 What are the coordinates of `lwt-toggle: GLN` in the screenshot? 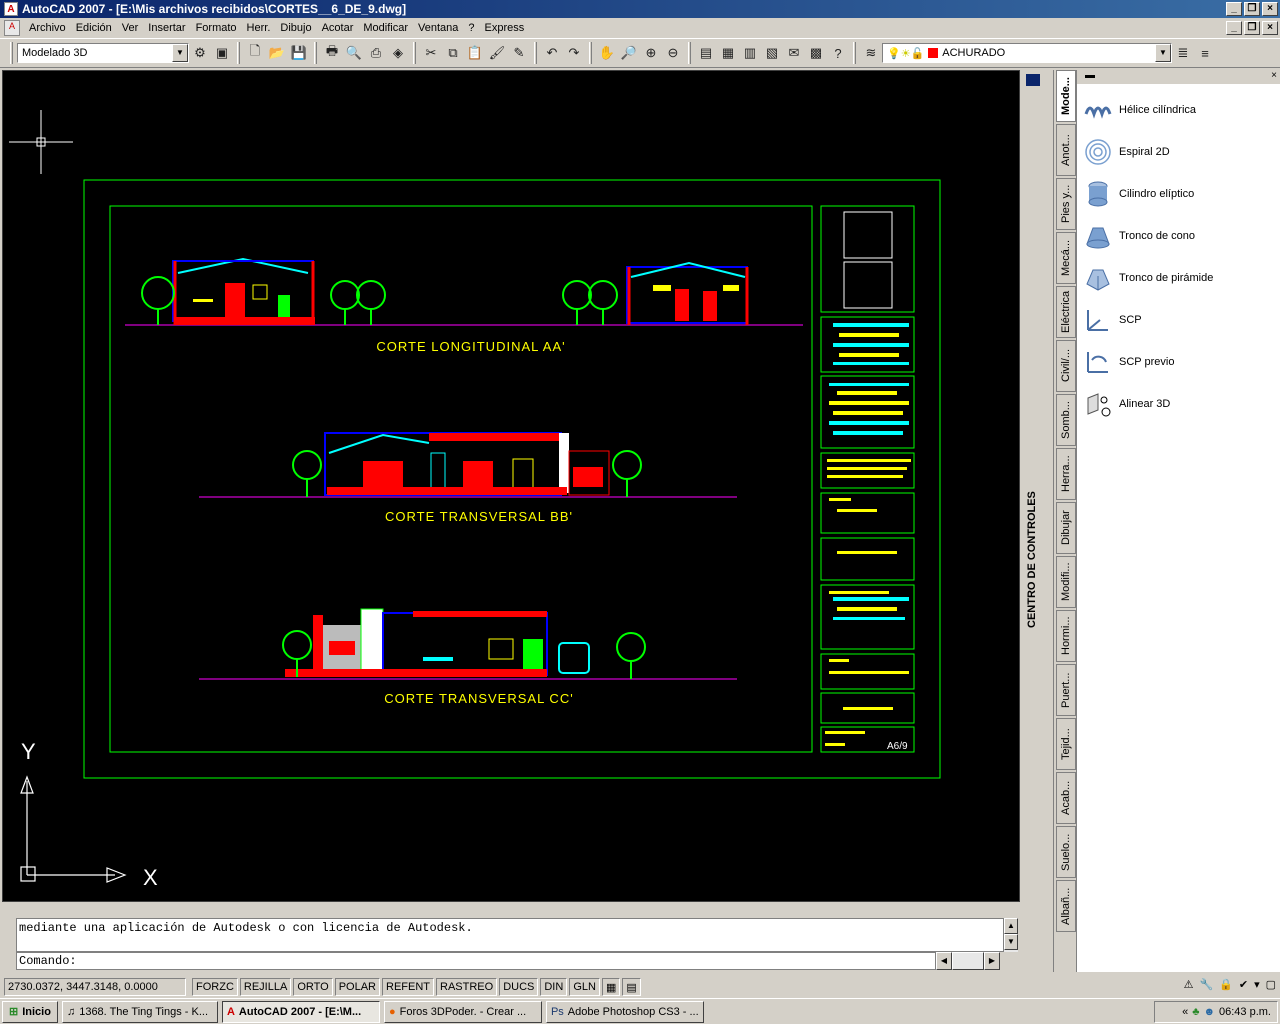 It's located at (584, 987).